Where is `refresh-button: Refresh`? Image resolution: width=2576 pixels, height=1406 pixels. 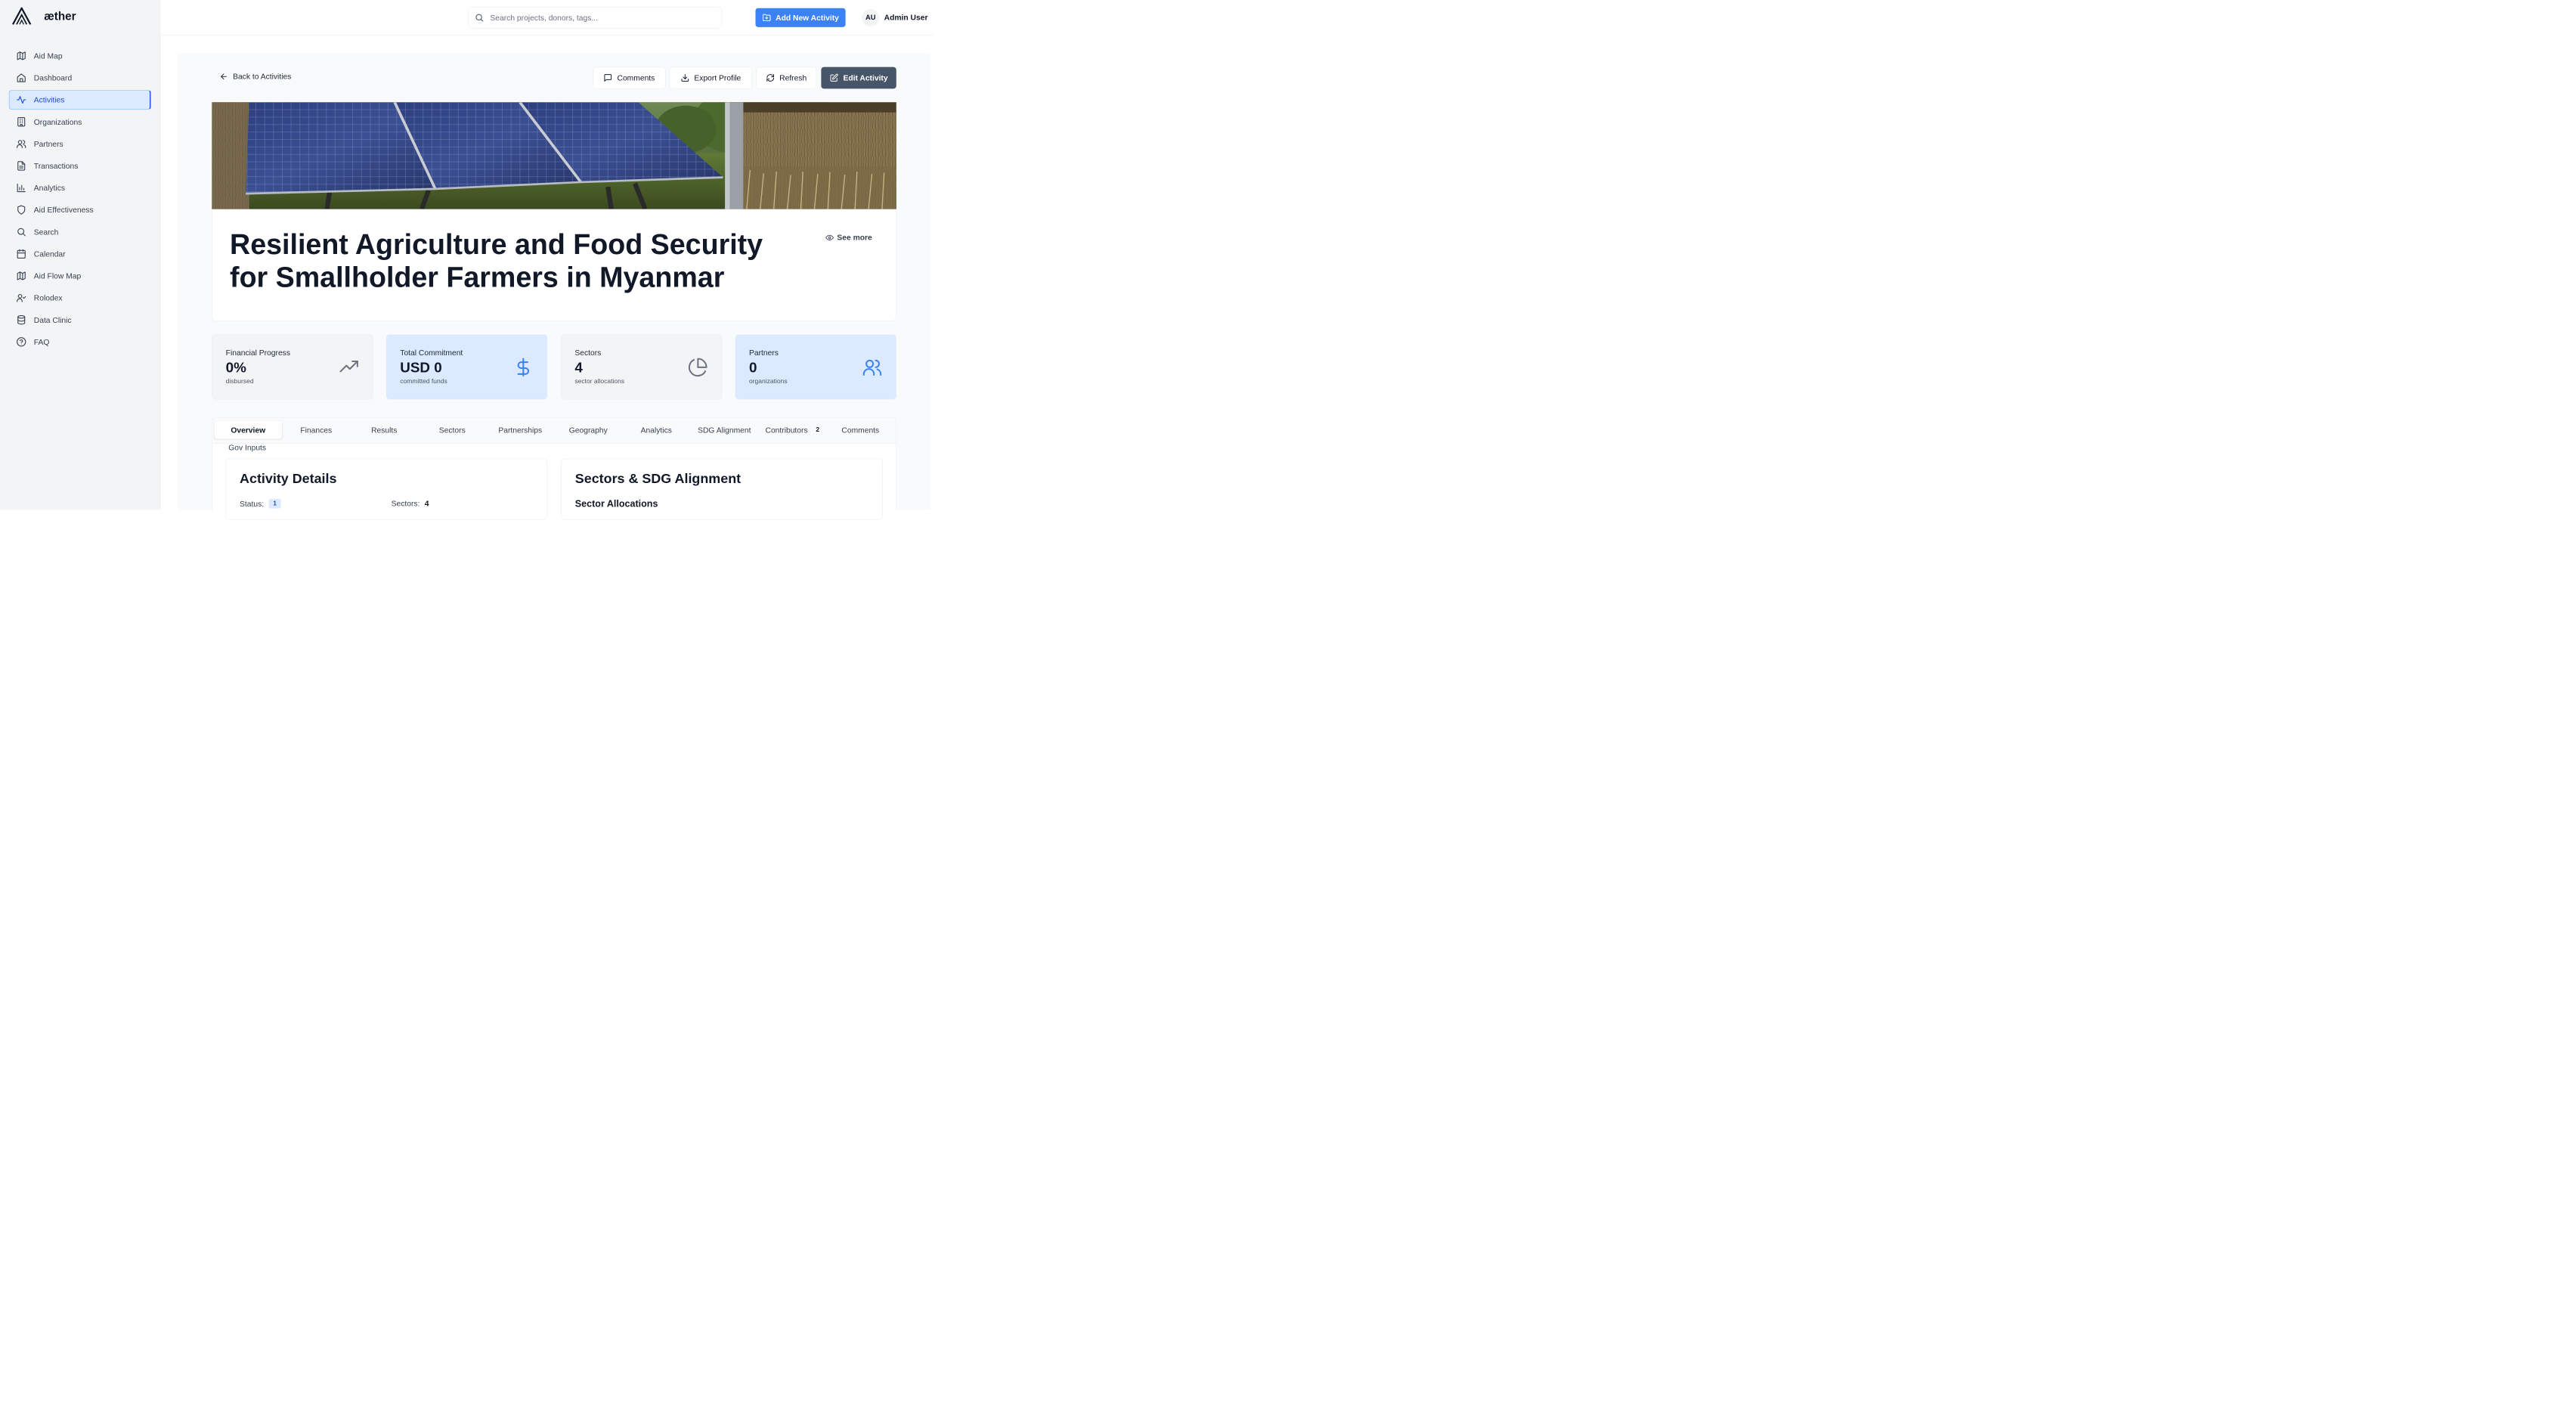 refresh-button: Refresh is located at coordinates (787, 78).